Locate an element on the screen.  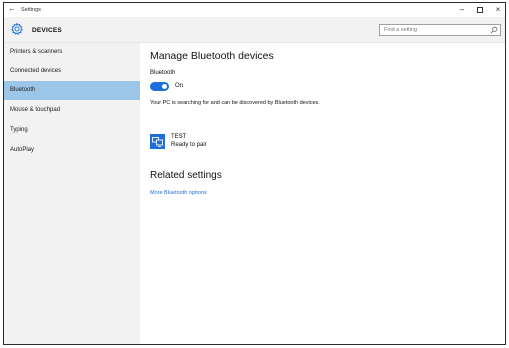
minimize-button: – is located at coordinates (462, 9).